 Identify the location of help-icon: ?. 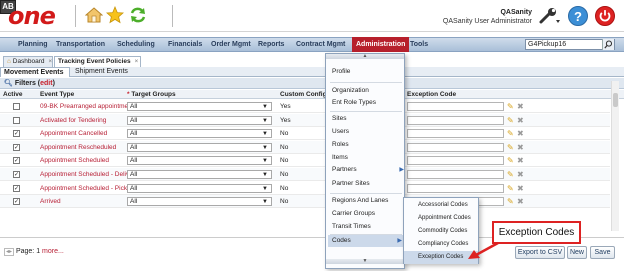
(578, 16).